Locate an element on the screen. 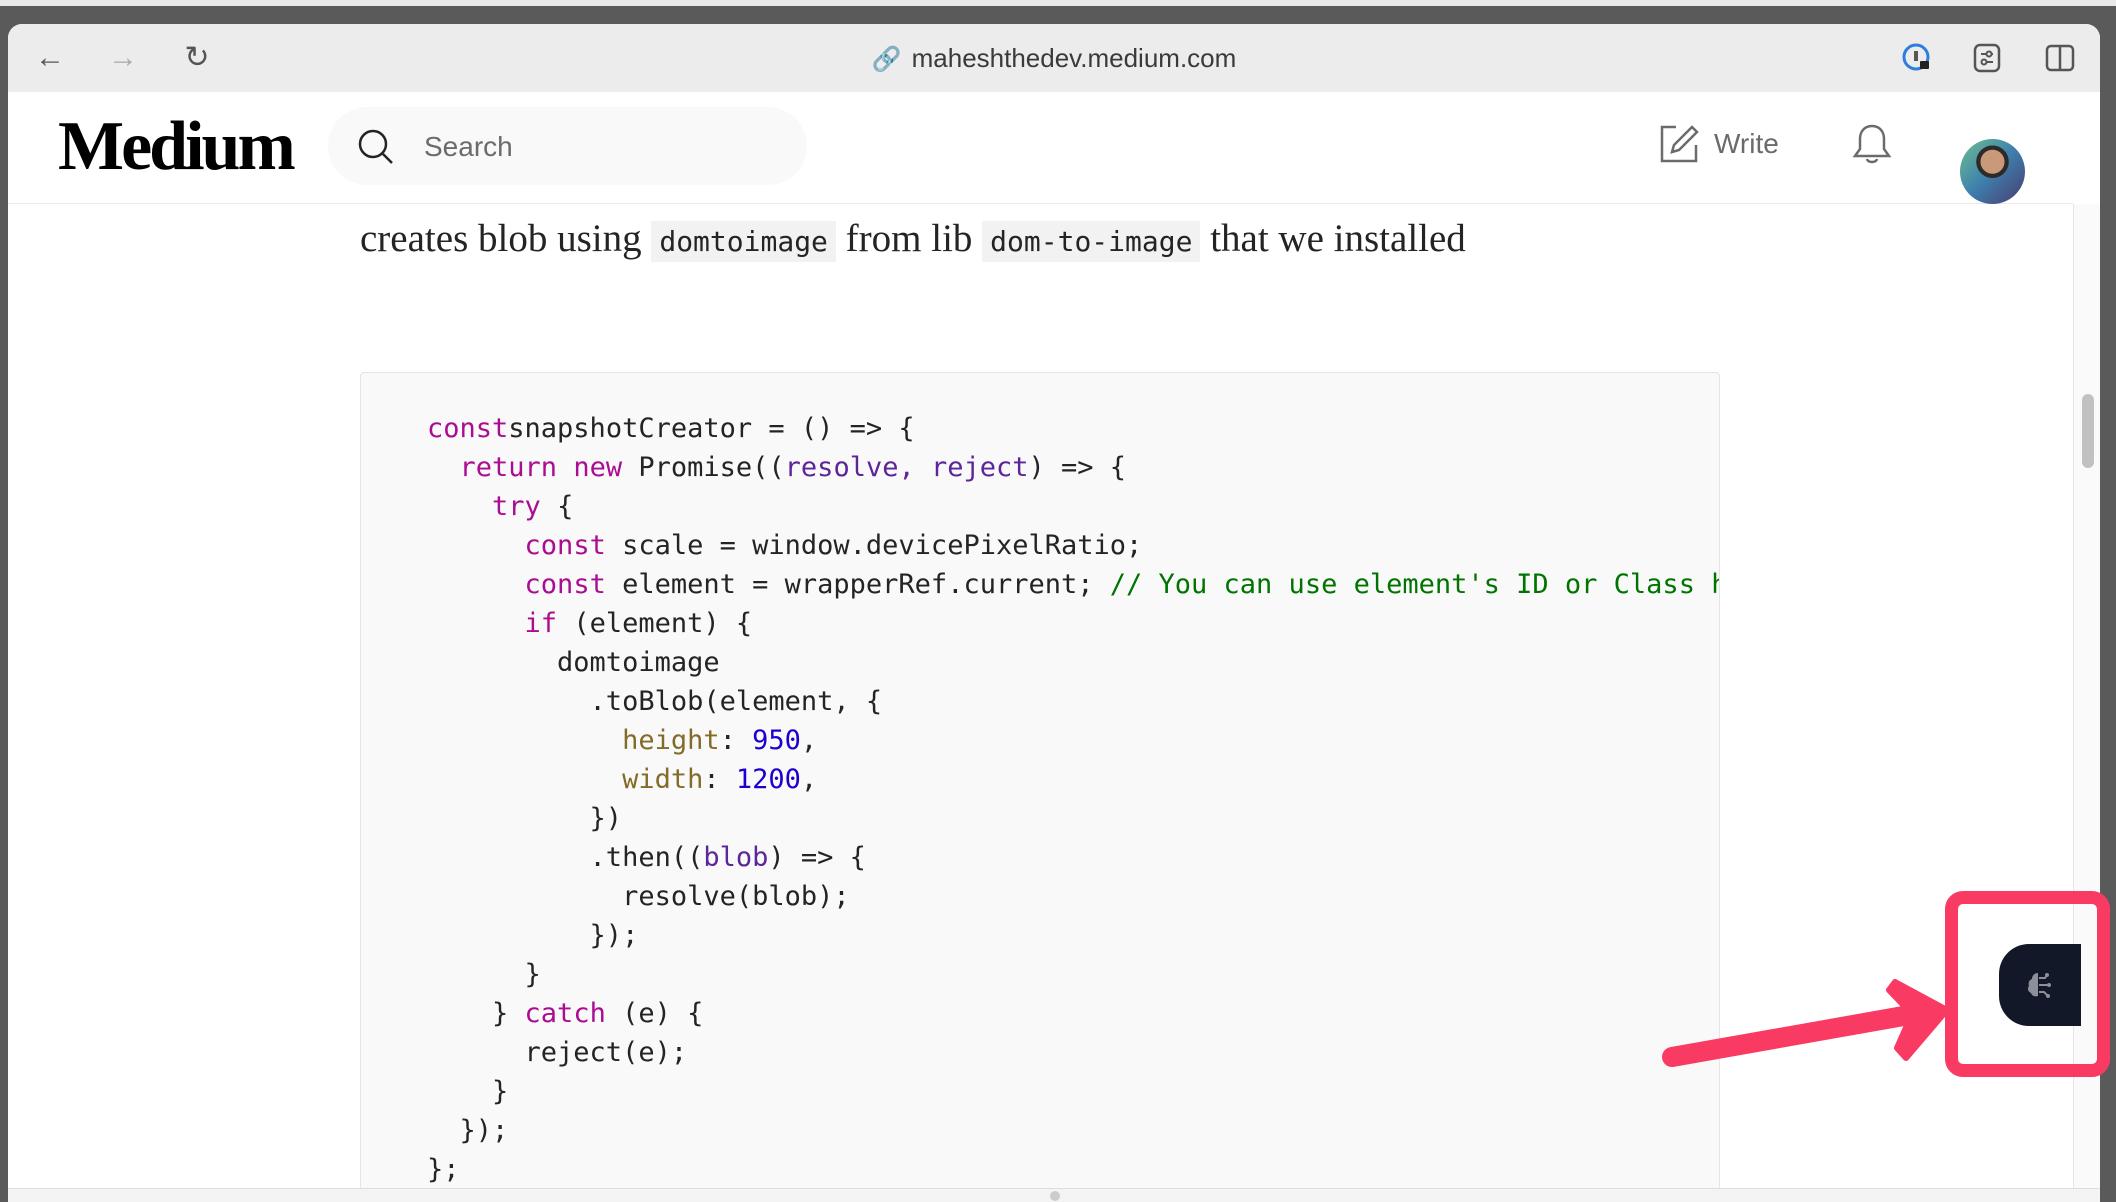 This screenshot has width=2116, height=1202. code-token: reject(e); is located at coordinates (557, 1052).